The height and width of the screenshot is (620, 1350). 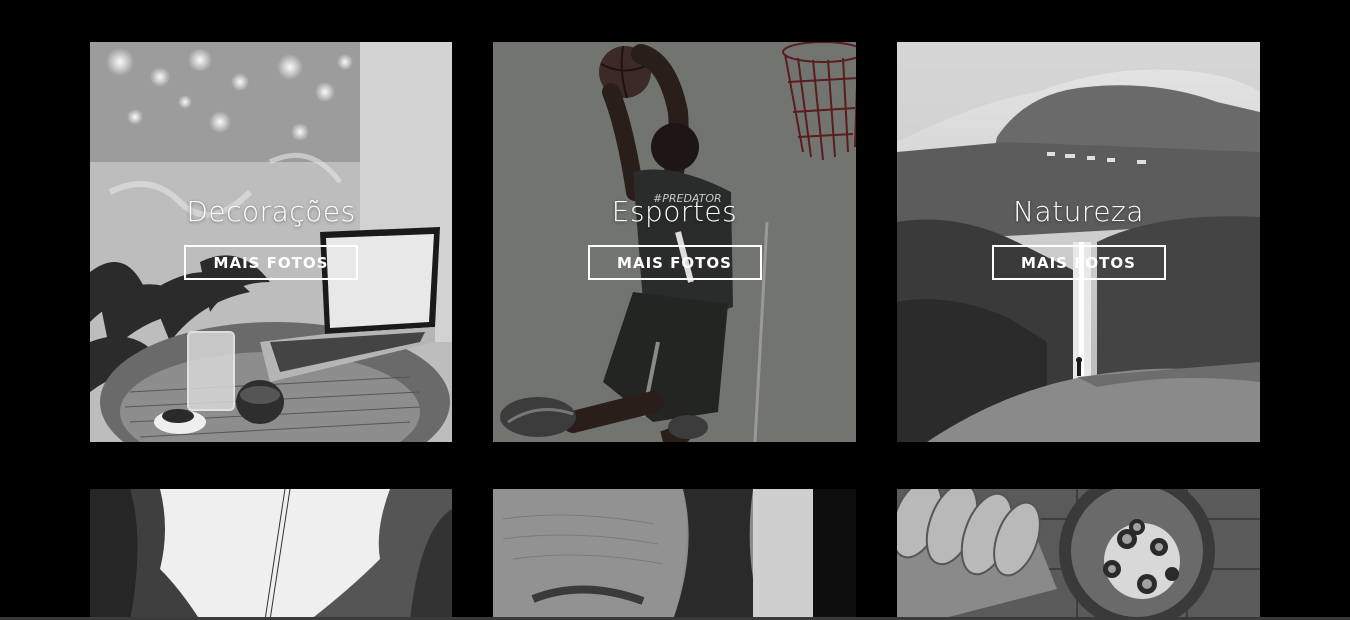 What do you see at coordinates (674, 211) in the screenshot?
I see `tile-title: Esportes` at bounding box center [674, 211].